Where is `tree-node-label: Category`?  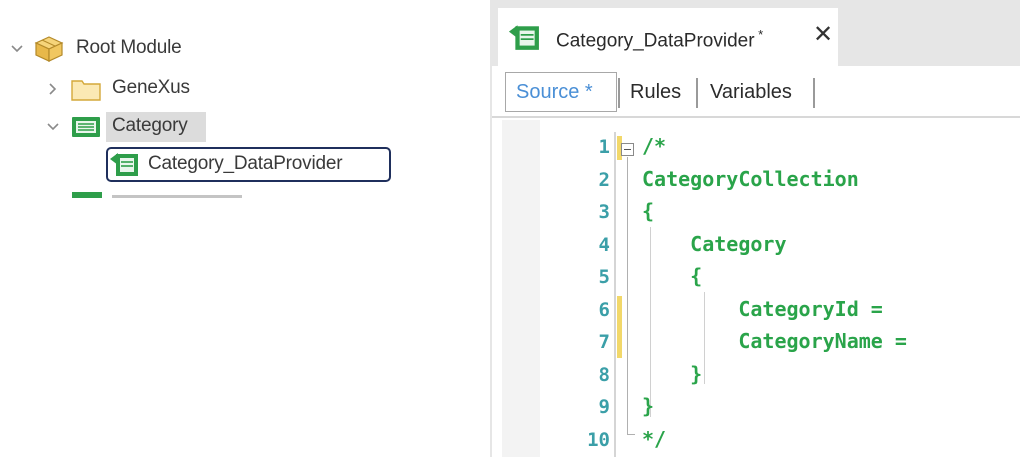 tree-node-label: Category is located at coordinates (150, 125).